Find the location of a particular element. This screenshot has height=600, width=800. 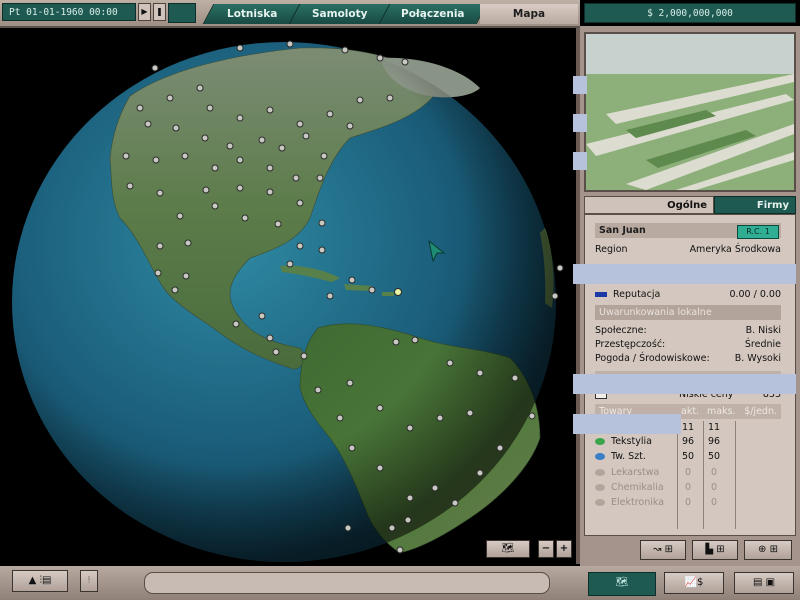

region-value: Ameryka Środkowa is located at coordinates (735, 249).